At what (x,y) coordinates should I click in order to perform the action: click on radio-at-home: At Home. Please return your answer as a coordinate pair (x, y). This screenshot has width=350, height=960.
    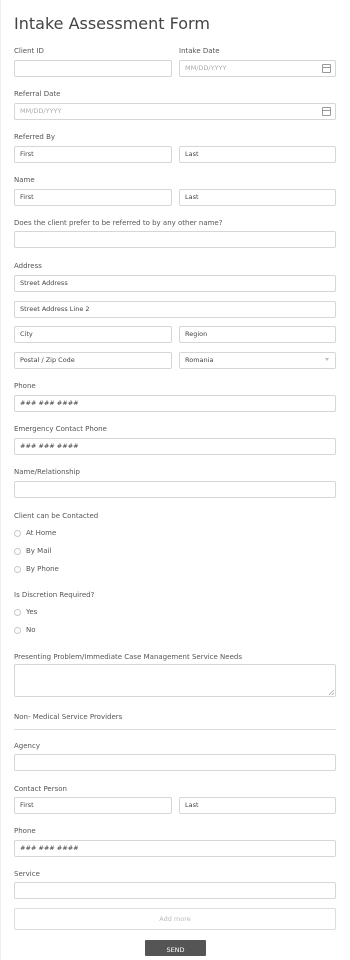
    Looking at the image, I should click on (35, 533).